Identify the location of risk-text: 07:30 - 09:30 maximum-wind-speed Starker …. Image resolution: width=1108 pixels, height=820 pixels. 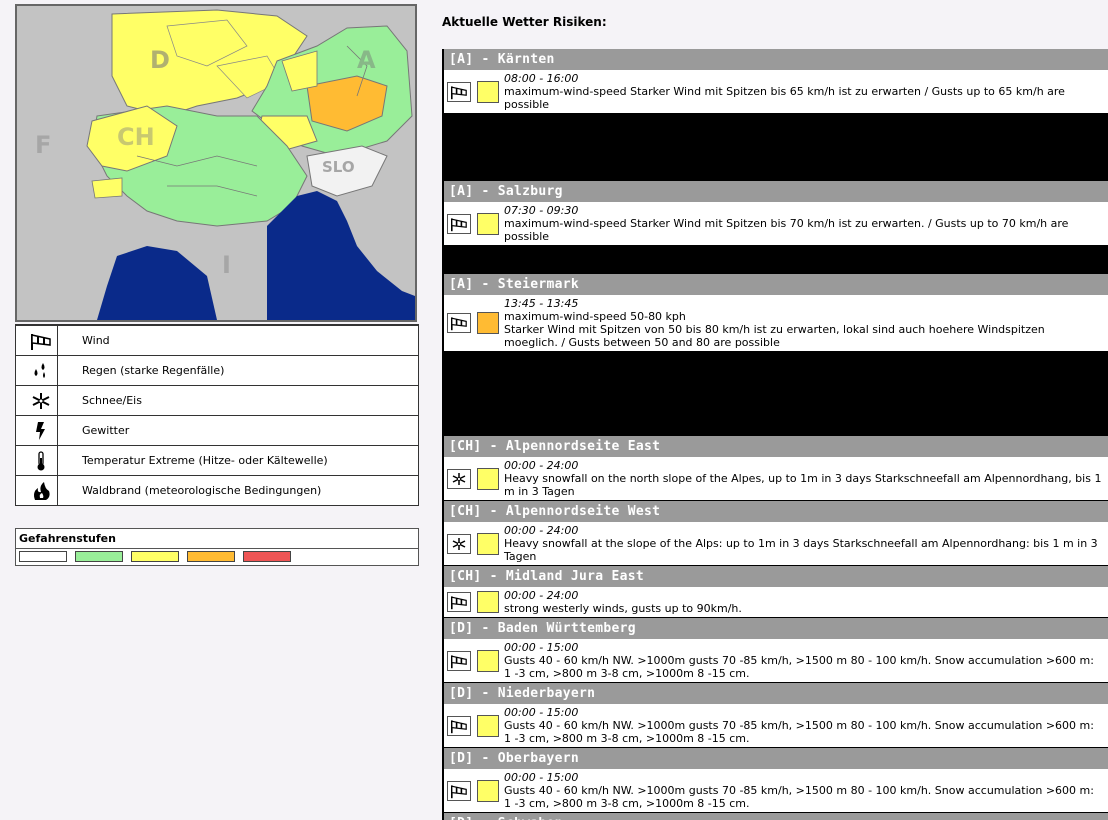
(806, 223).